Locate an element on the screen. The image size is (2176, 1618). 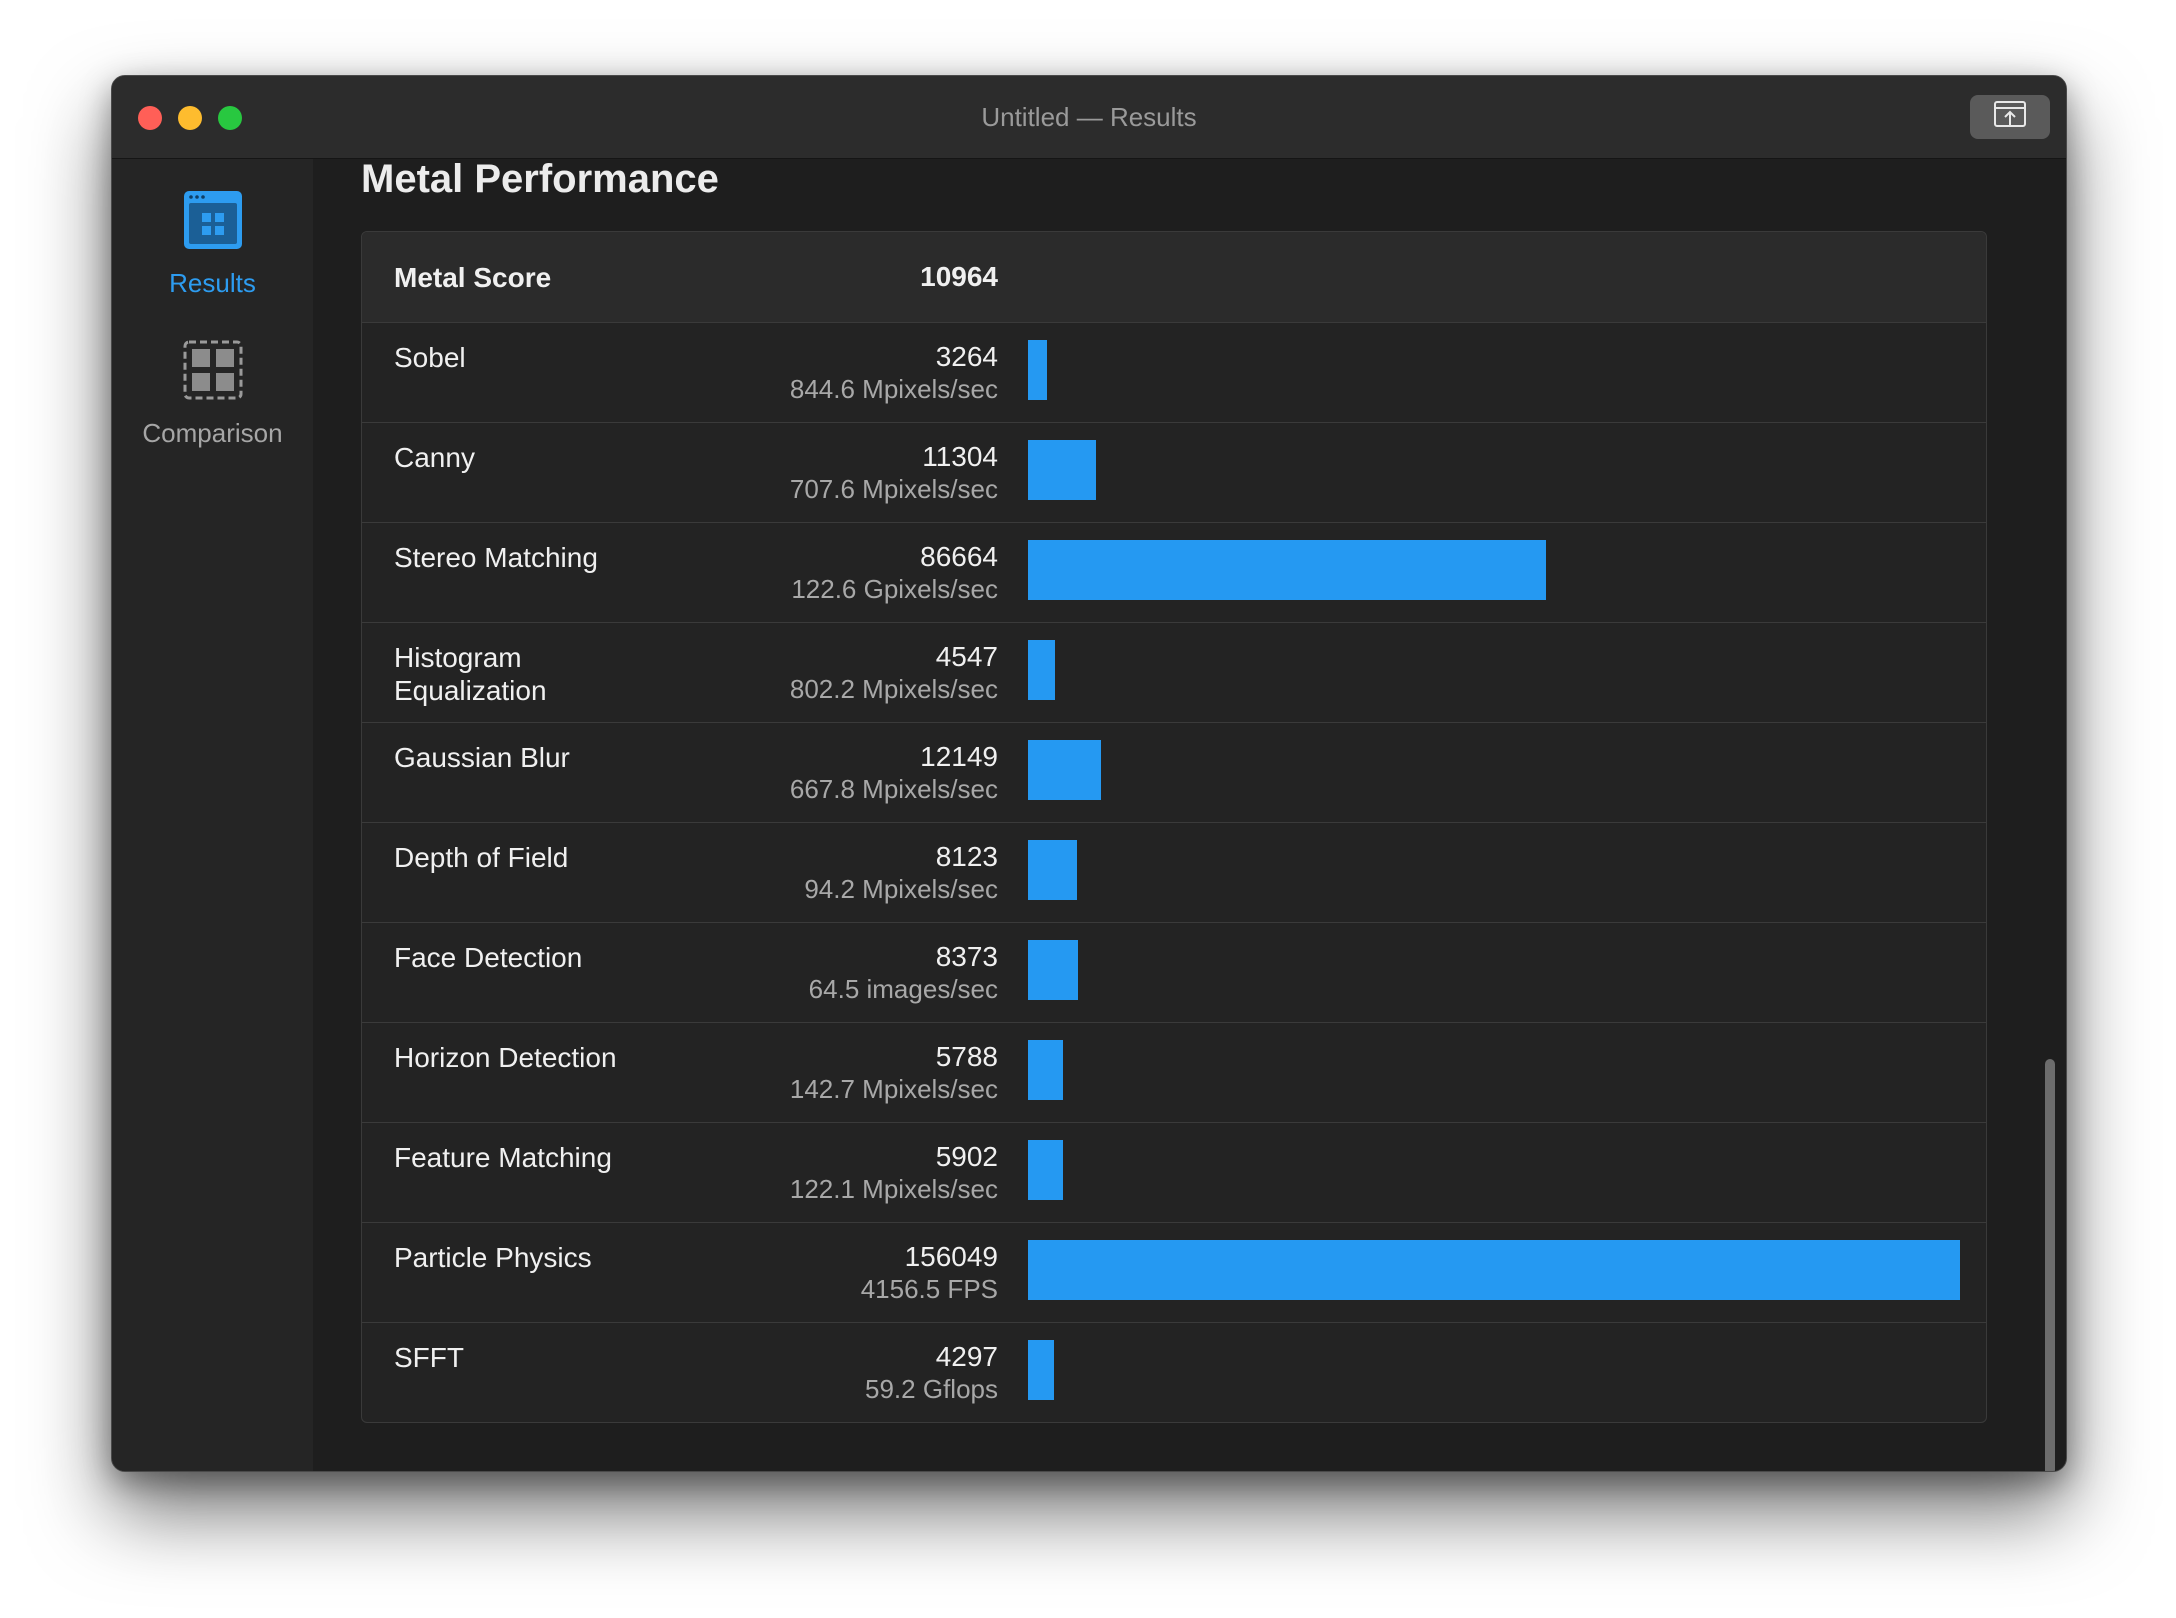
test-name: Sobel is located at coordinates (430, 357).